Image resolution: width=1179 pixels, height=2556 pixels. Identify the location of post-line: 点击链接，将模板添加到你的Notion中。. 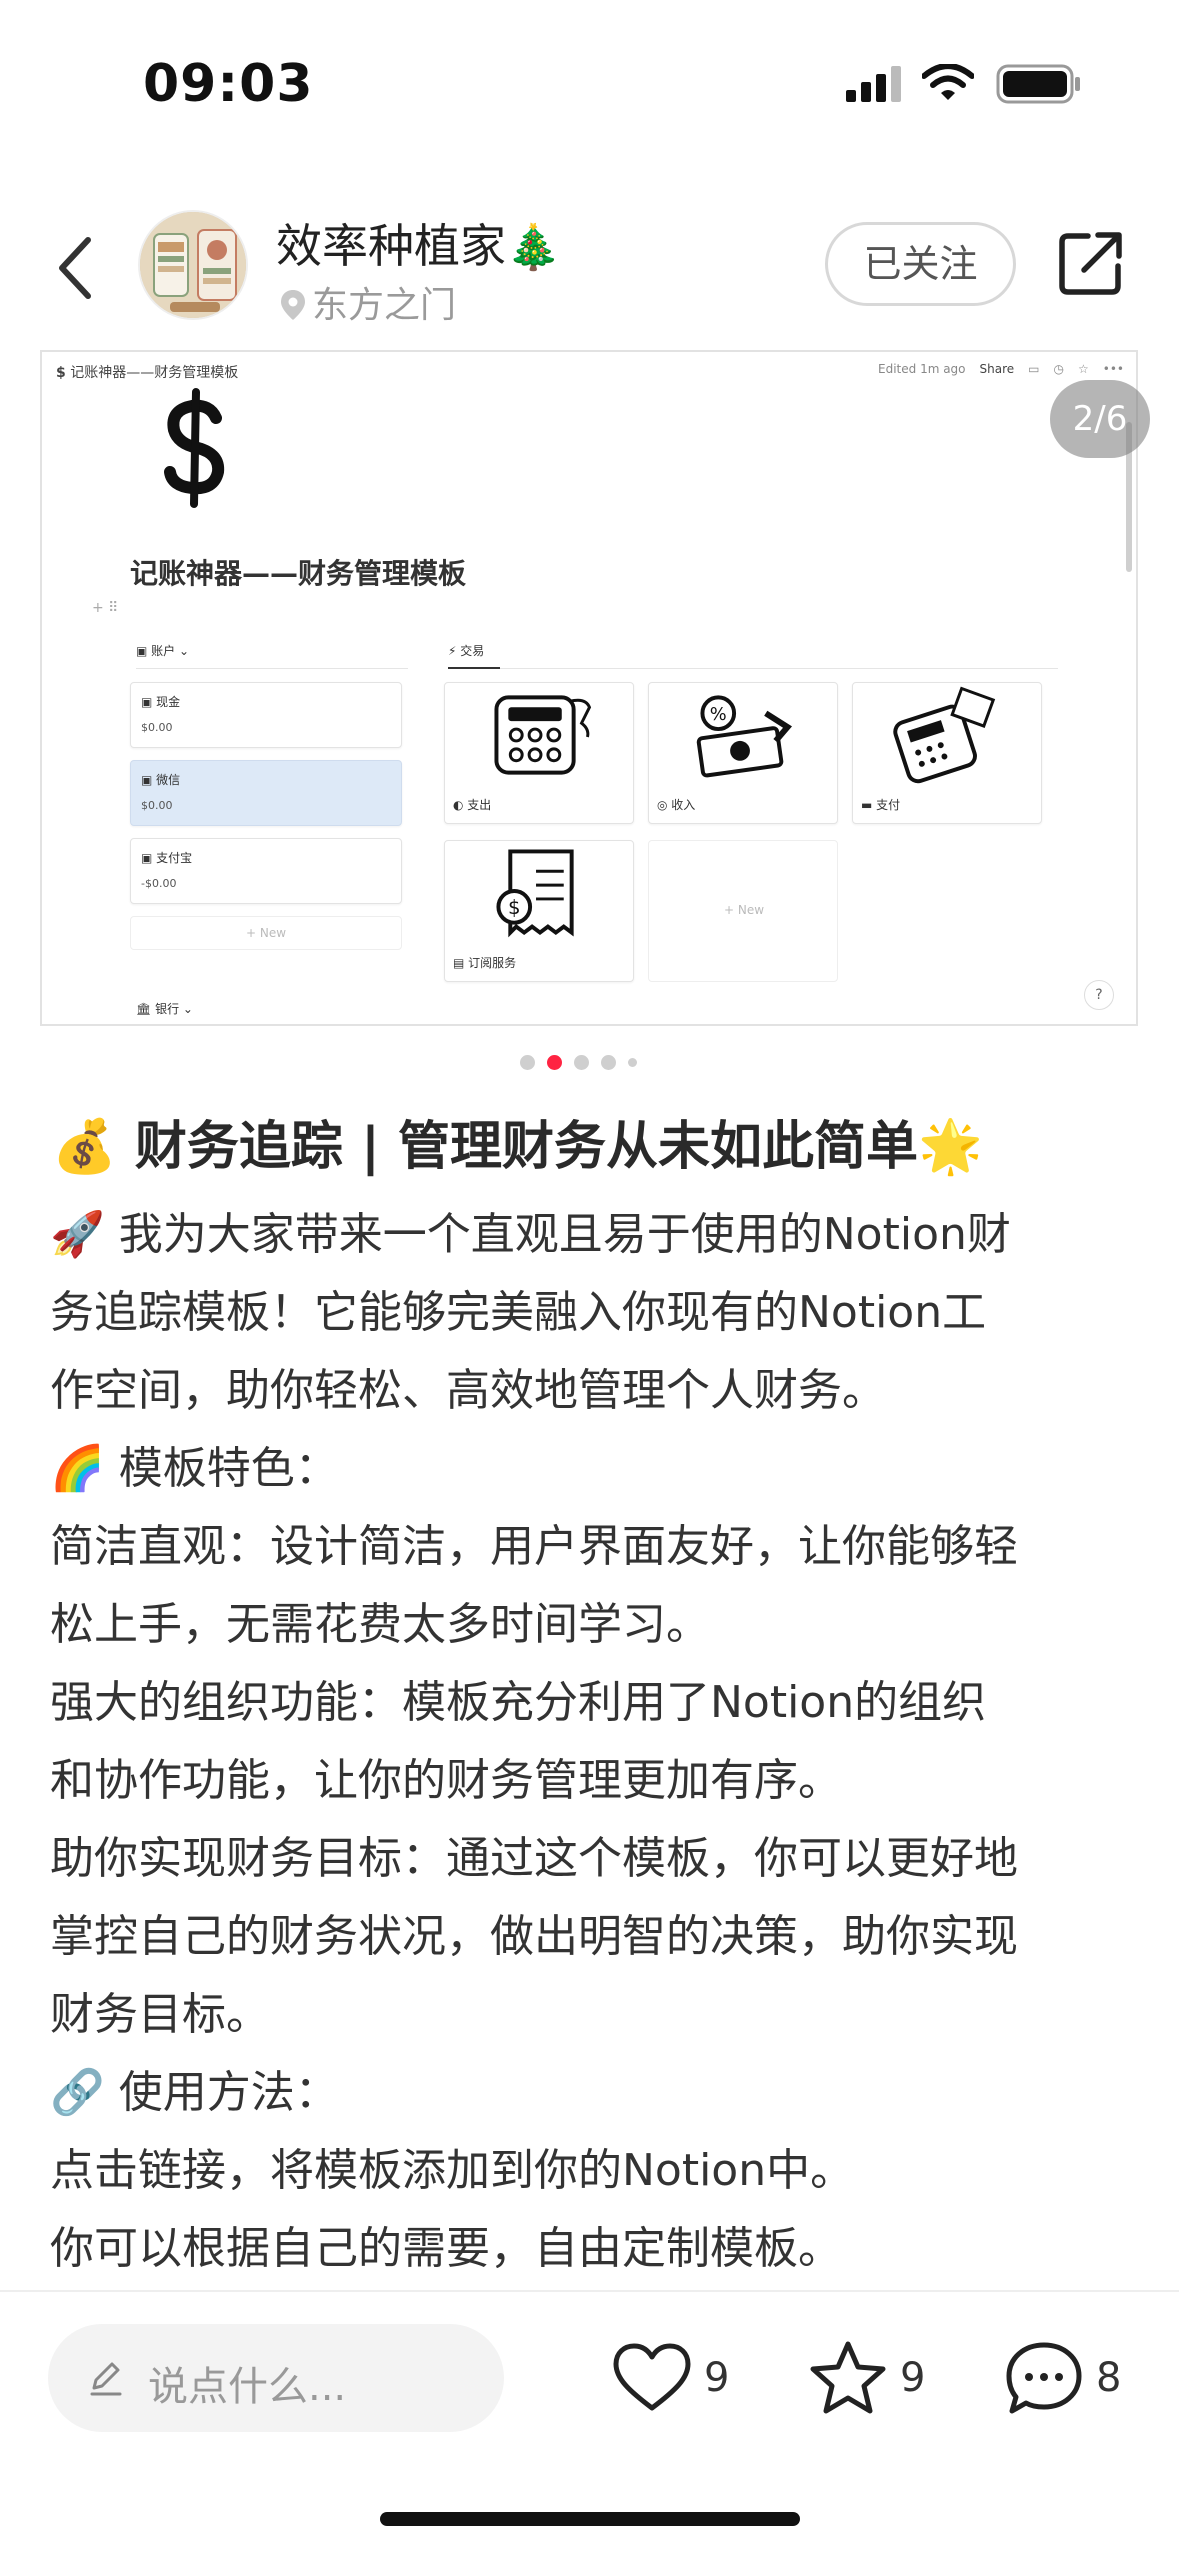
(452, 2170).